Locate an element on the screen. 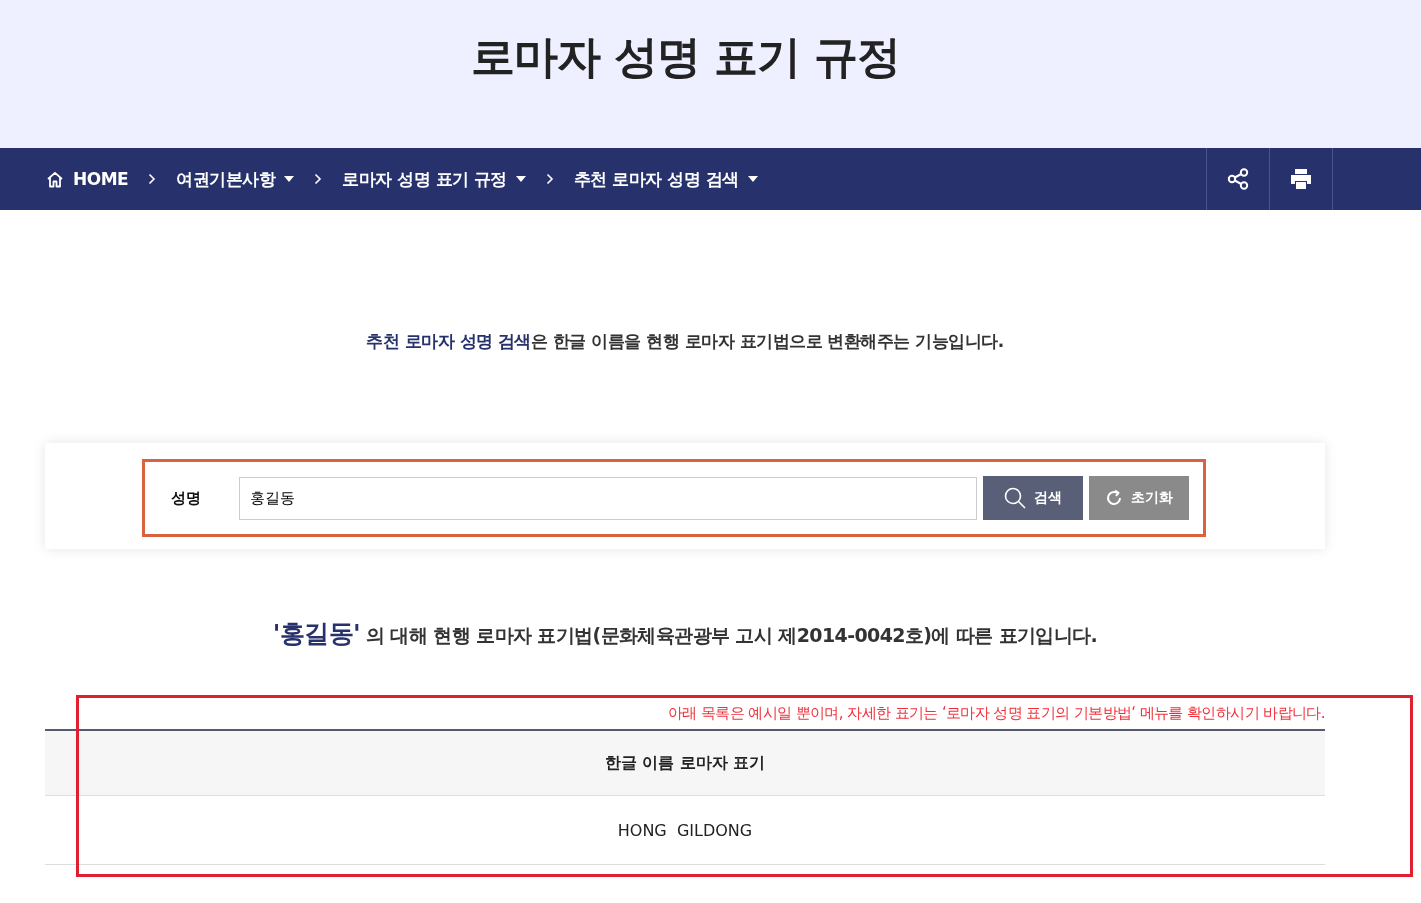  table-cell: HONG GILDONG is located at coordinates (685, 830).